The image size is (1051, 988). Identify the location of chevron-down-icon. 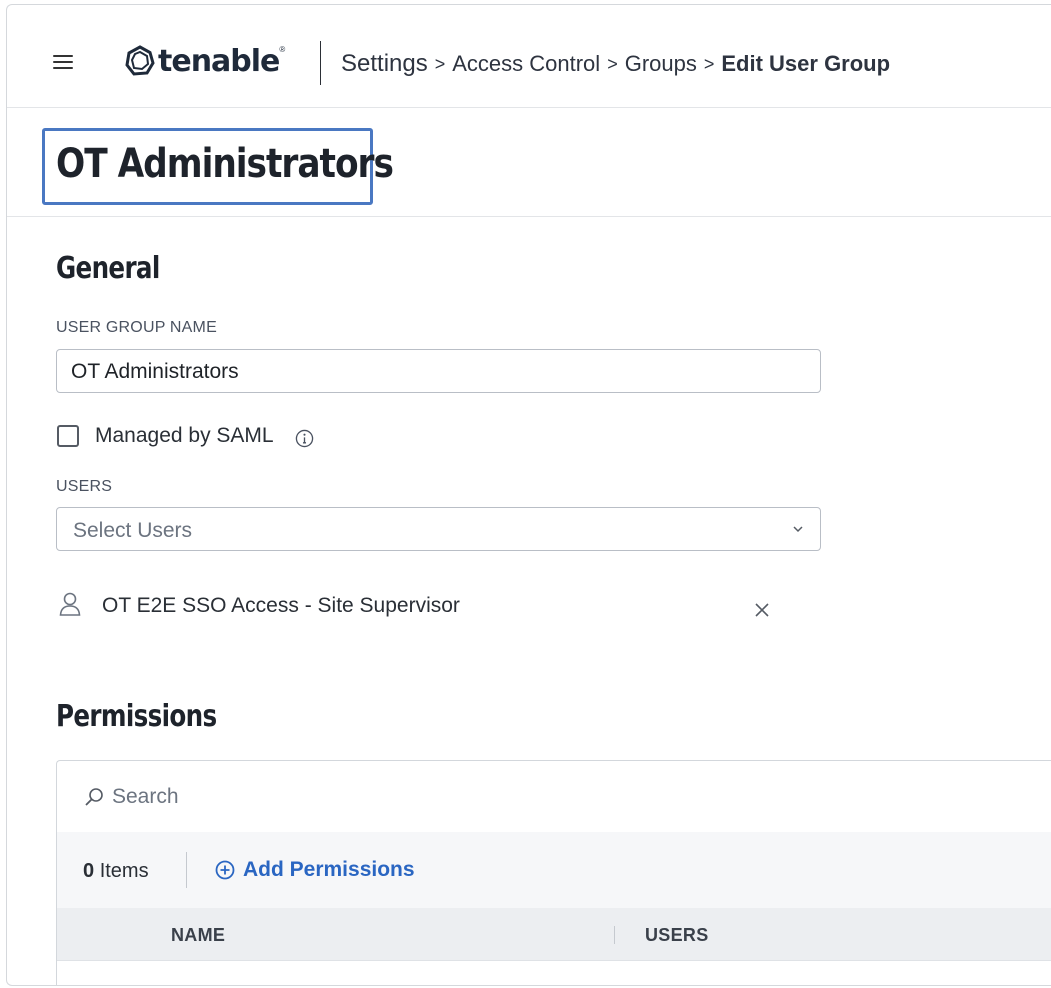
(798, 529).